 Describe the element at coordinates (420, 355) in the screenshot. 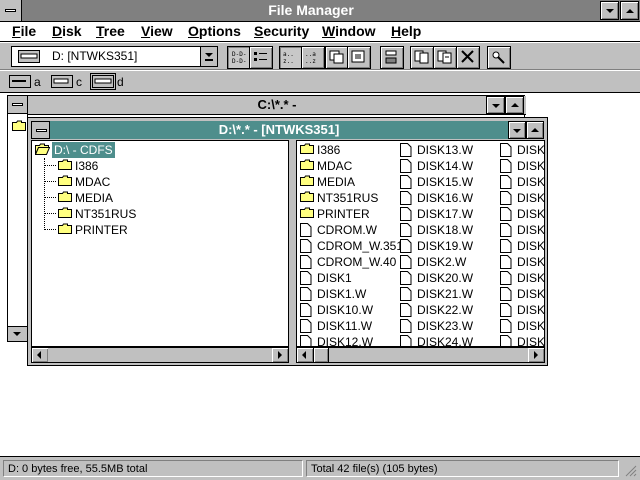

I see `file-list-horizontal-scrollbar` at that location.